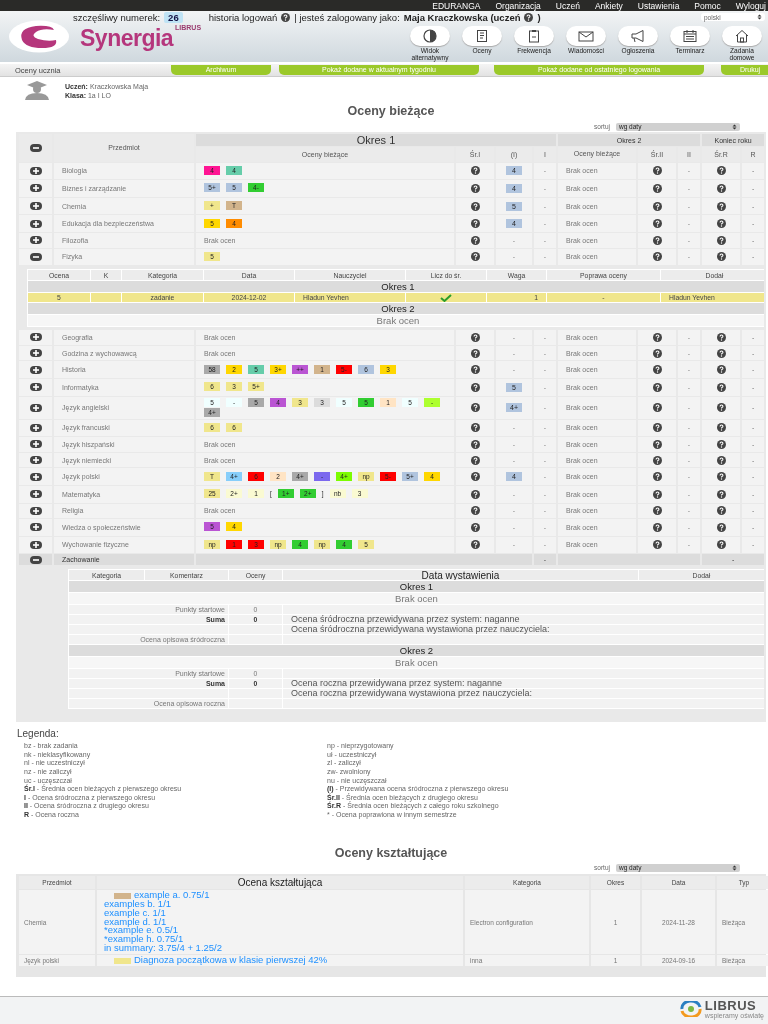  I want to click on column-header: Ocena kształtująca, so click(280, 883).